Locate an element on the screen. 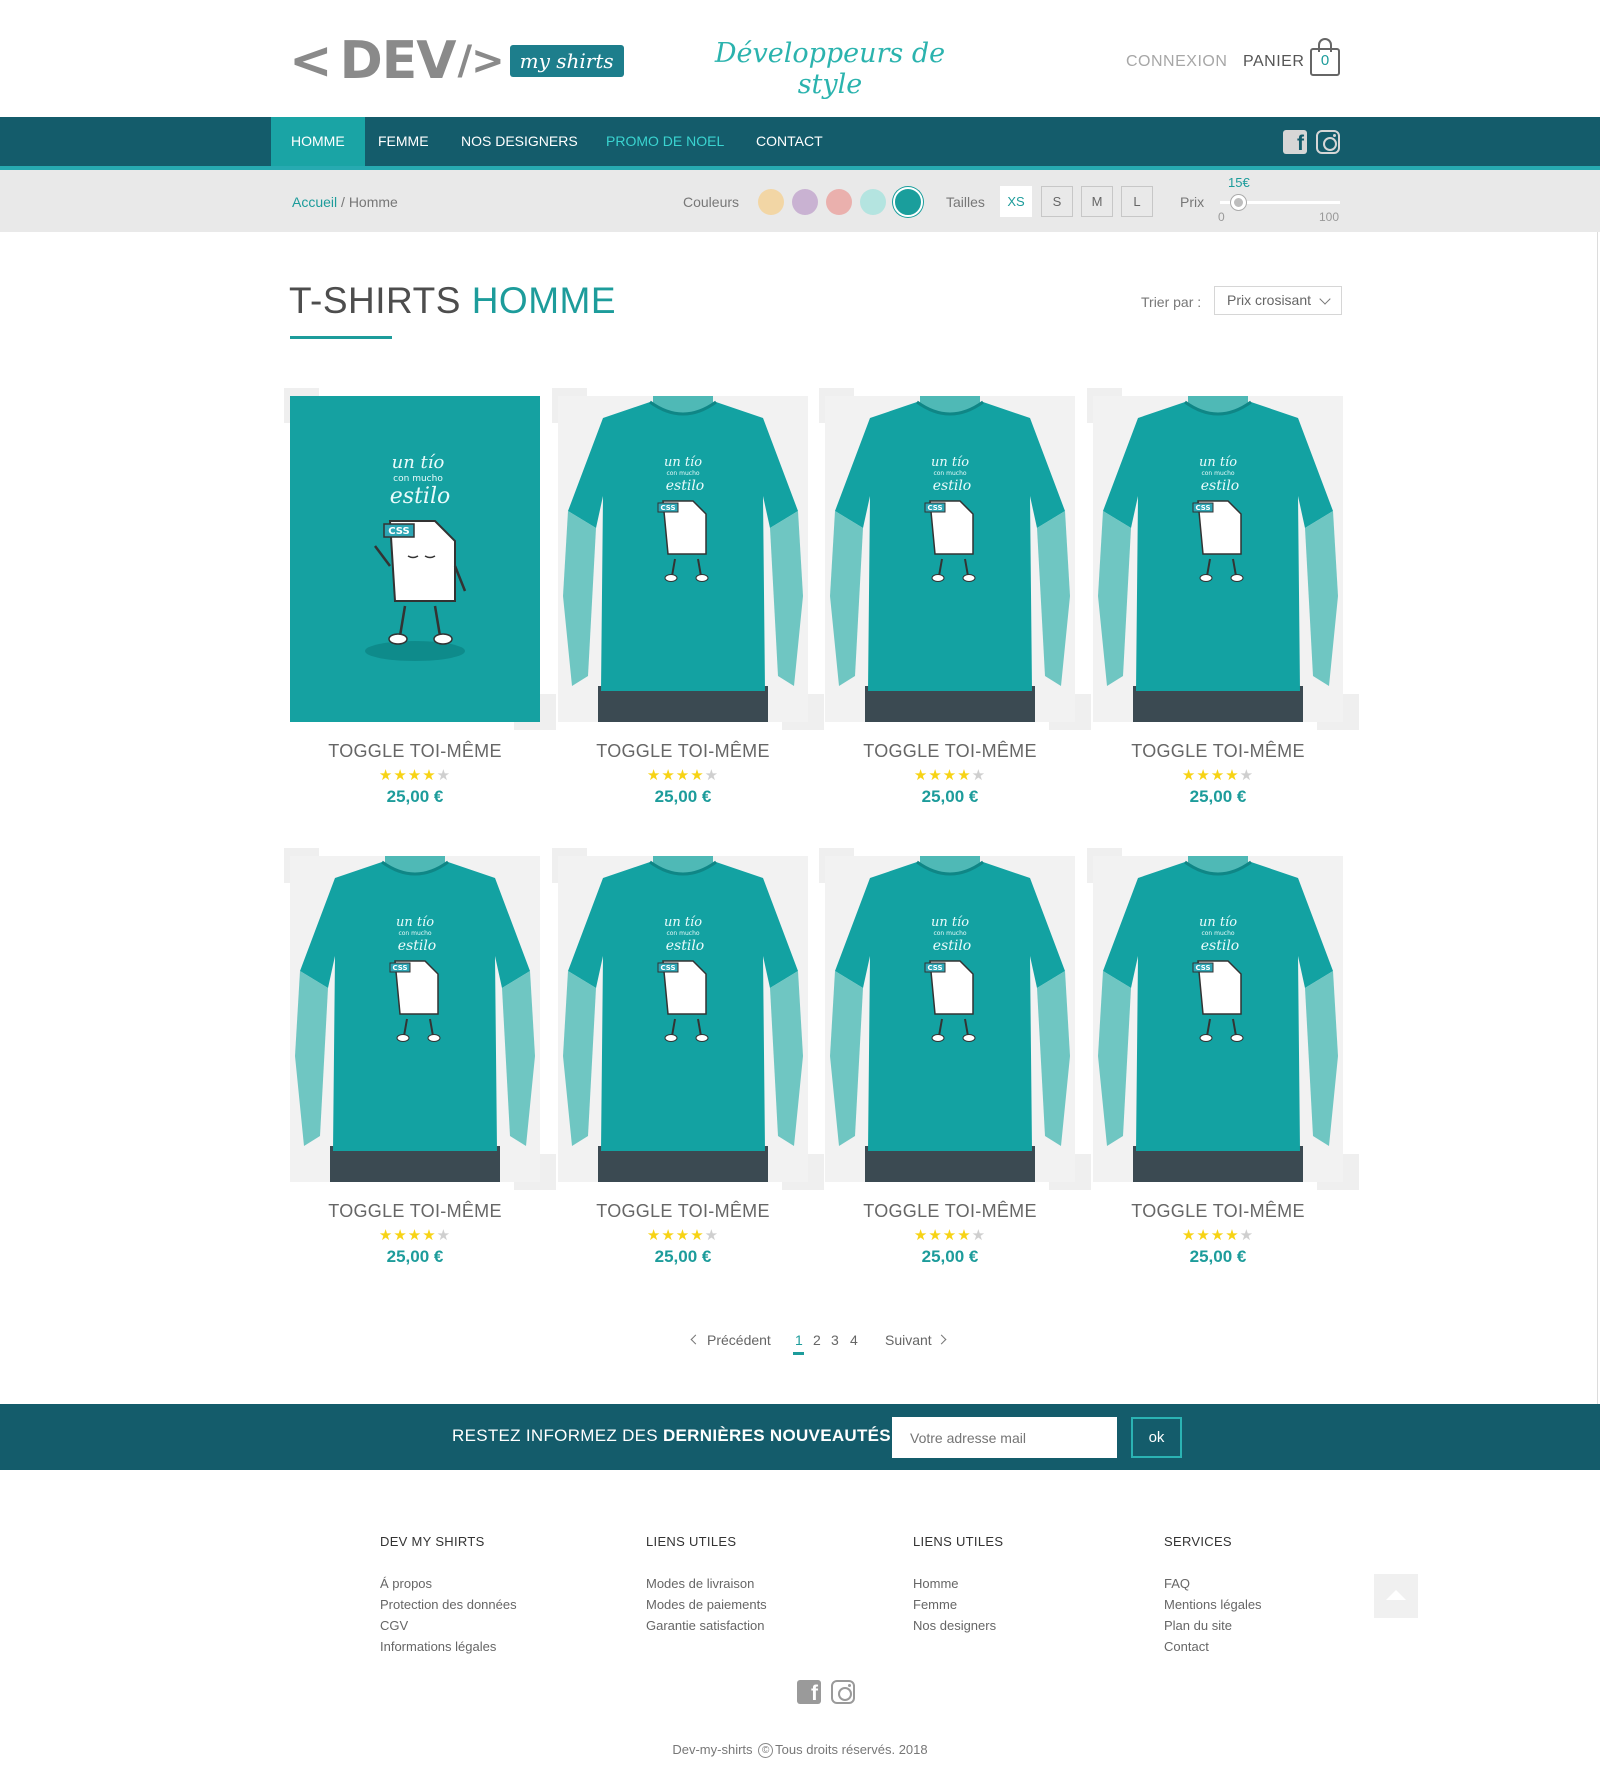 The width and height of the screenshot is (1600, 1789). footer-instagram-icon is located at coordinates (843, 1692).